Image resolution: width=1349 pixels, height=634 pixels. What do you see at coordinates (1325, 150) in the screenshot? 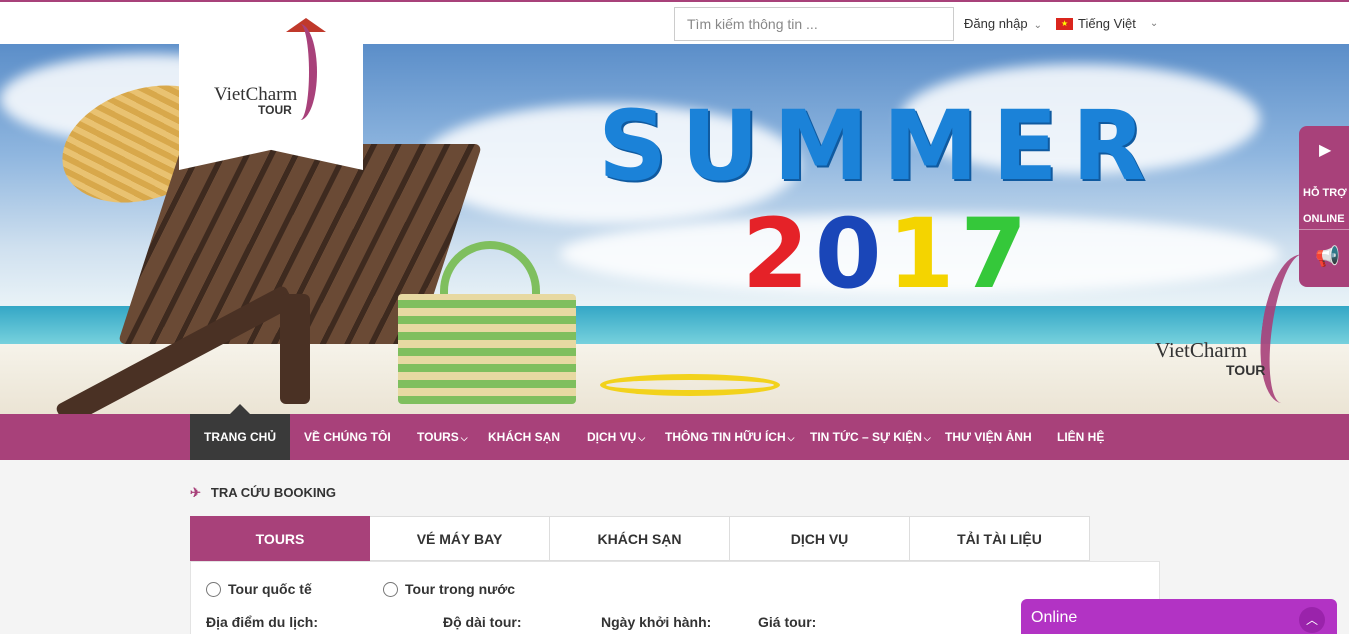
I see `play-icon: ▶` at bounding box center [1325, 150].